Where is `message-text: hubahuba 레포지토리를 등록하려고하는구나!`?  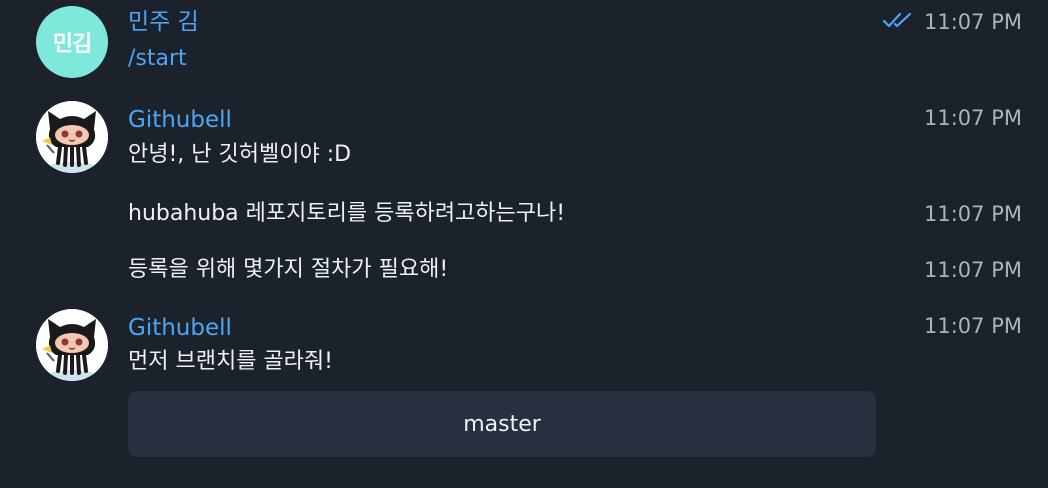
message-text: hubahuba 레포지토리를 등록하려고하는구나! is located at coordinates (347, 213).